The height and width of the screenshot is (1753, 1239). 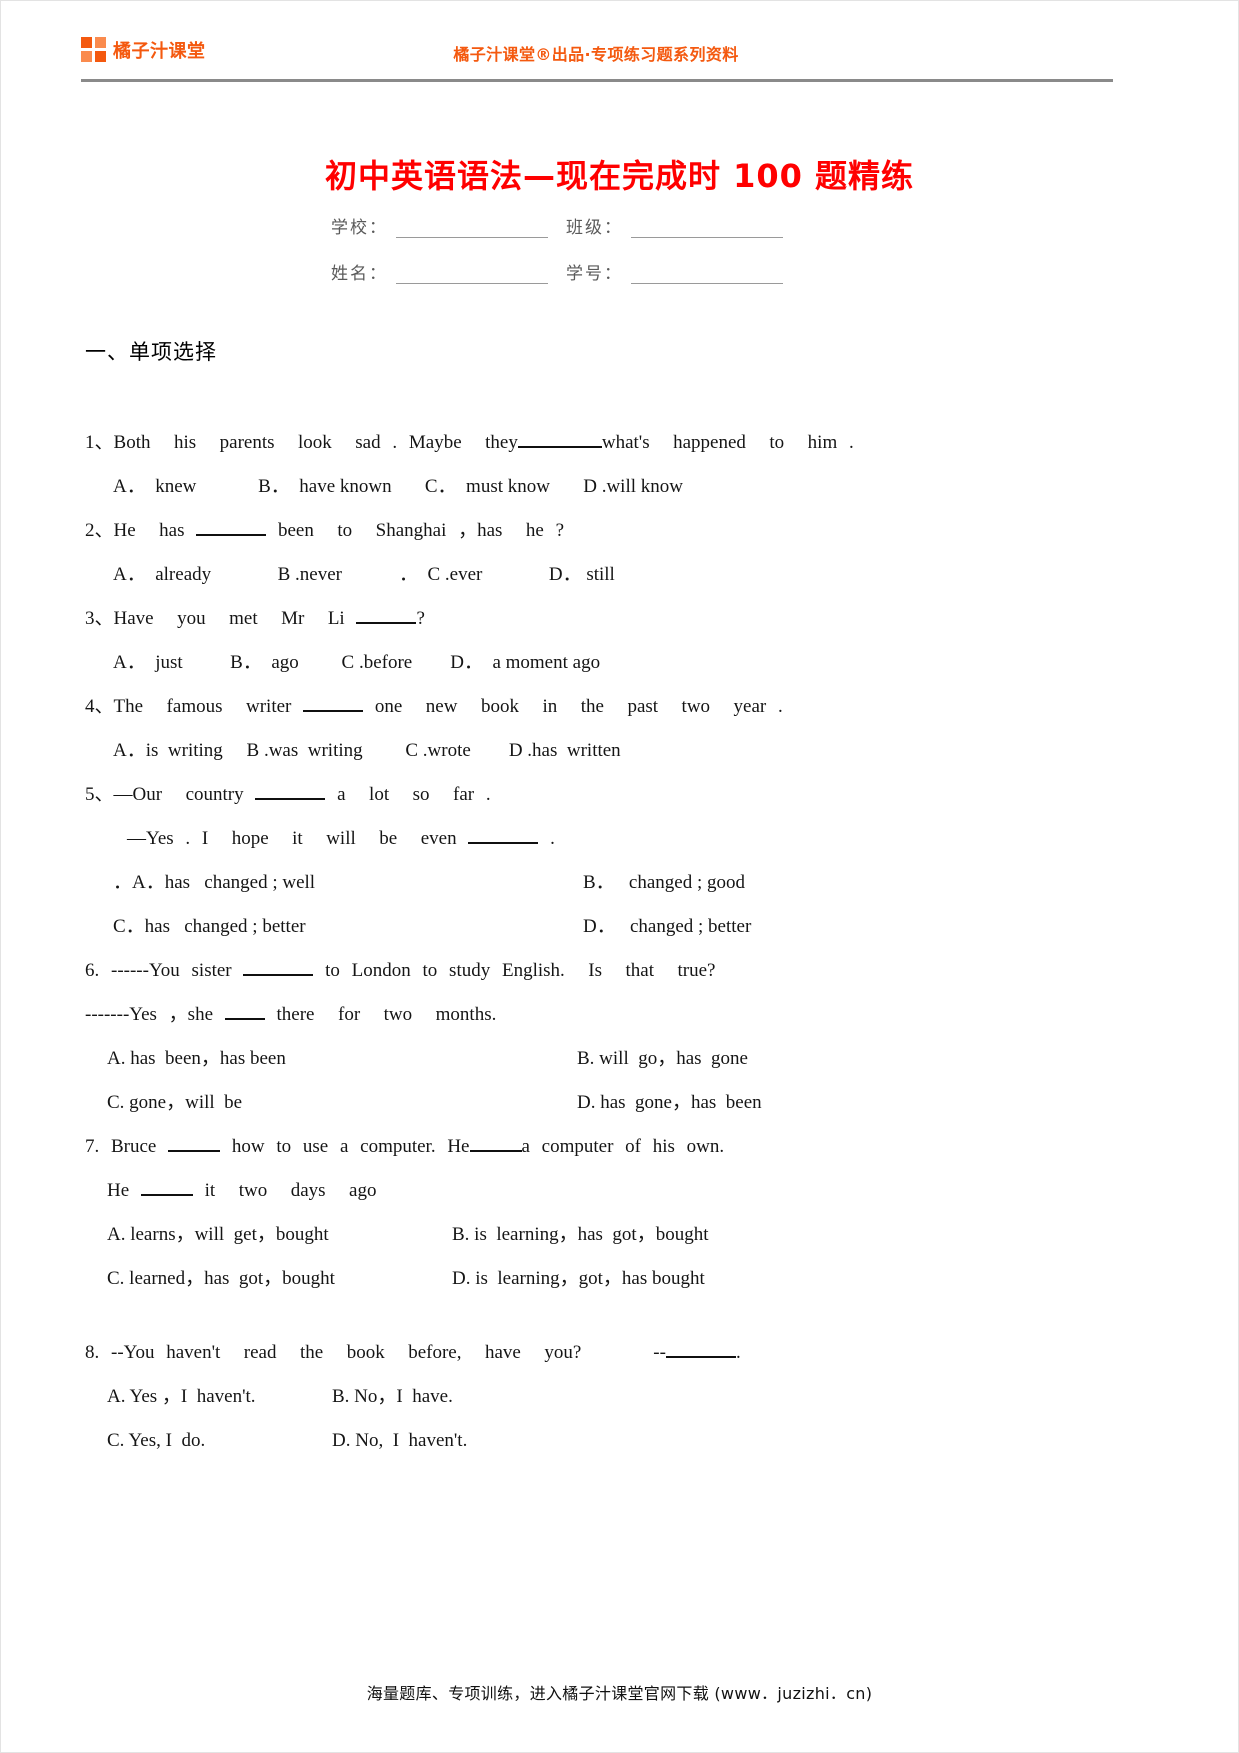 What do you see at coordinates (594, 228) in the screenshot?
I see `class-label: 班级：` at bounding box center [594, 228].